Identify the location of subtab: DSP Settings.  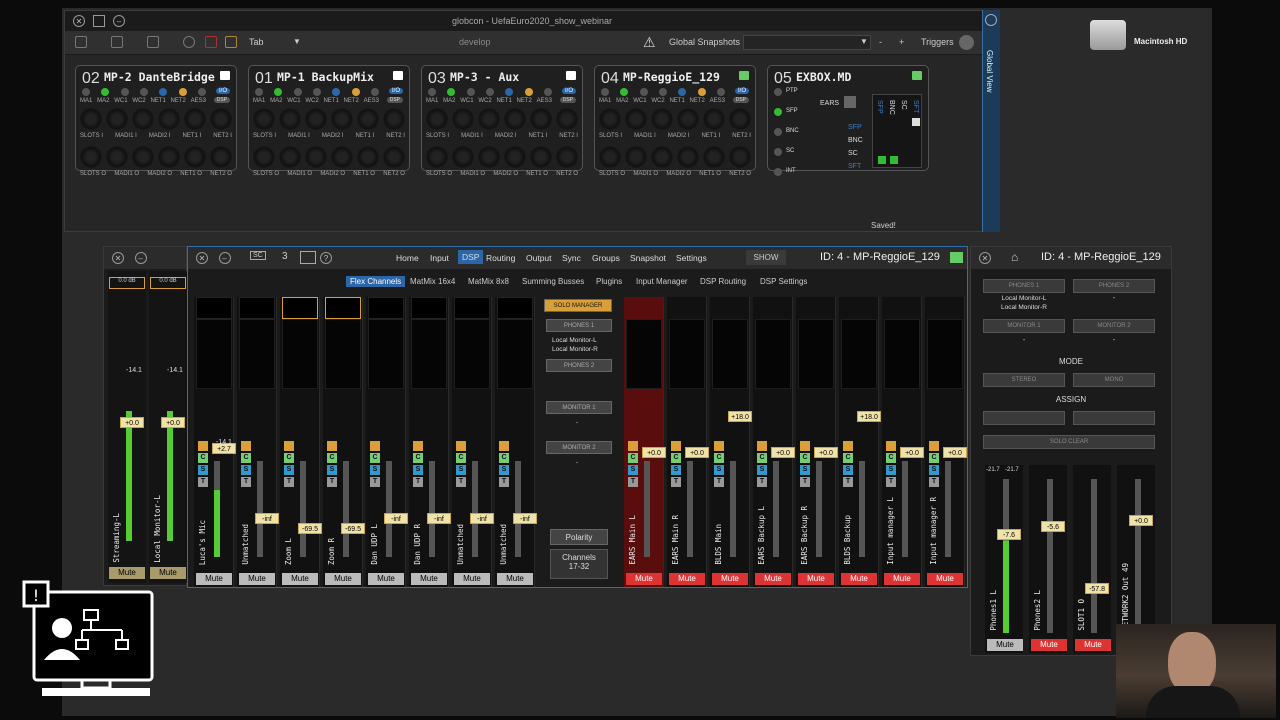
(783, 281).